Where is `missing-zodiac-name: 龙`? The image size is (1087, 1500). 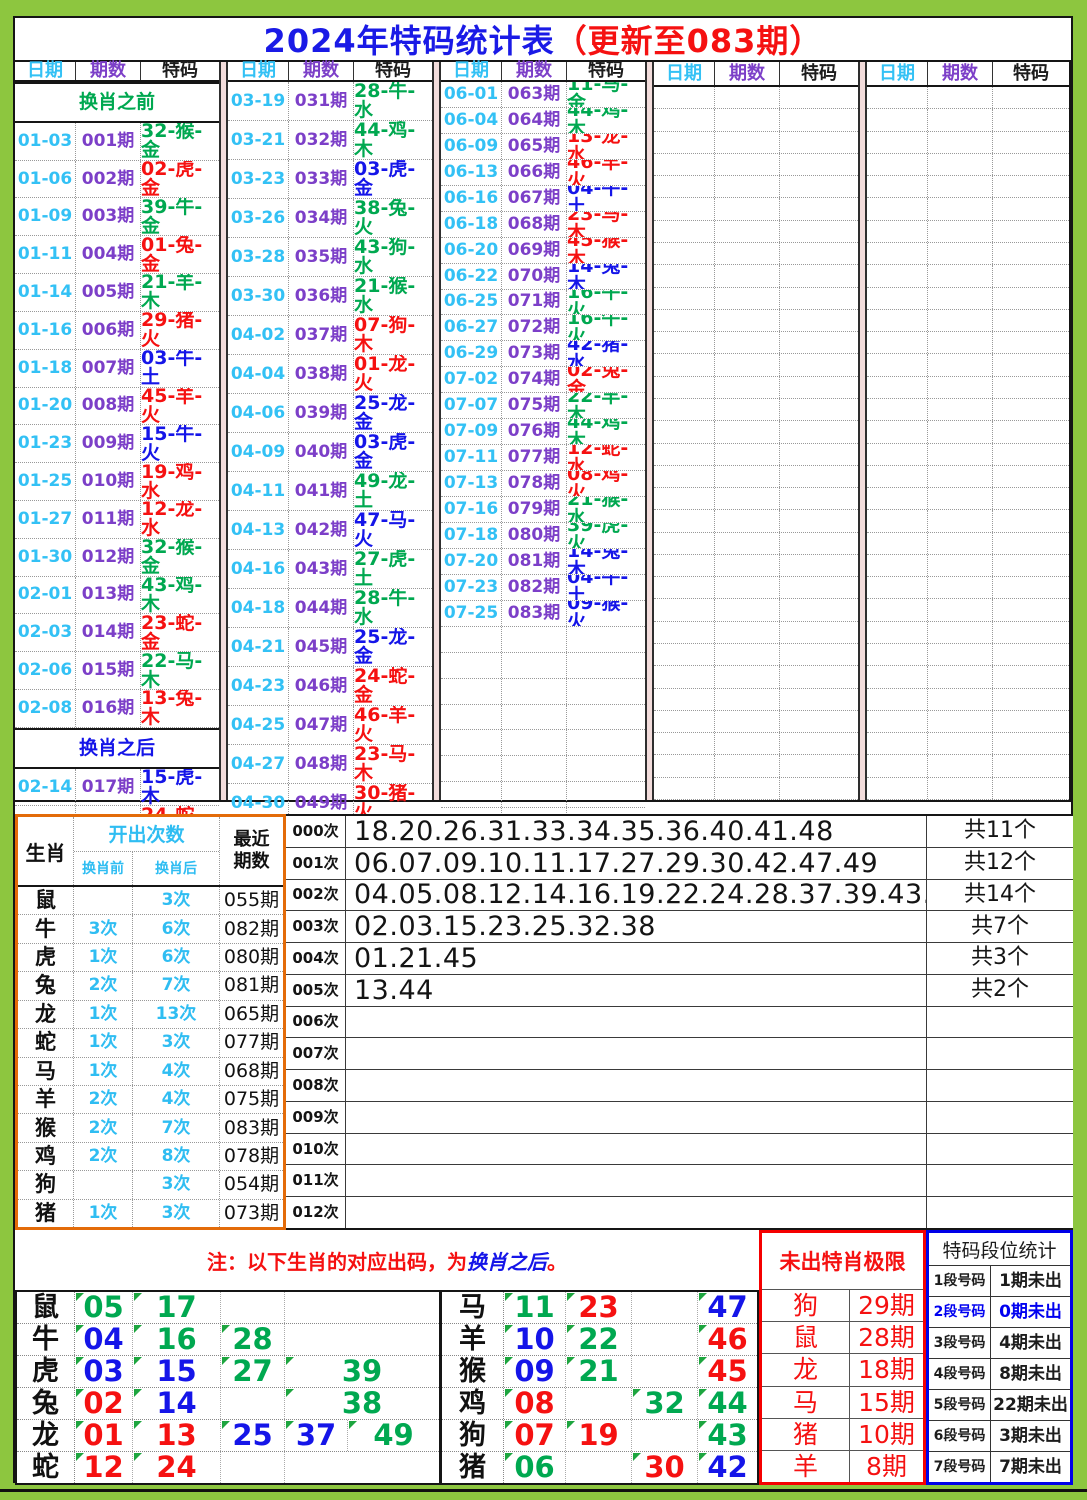 missing-zodiac-name: 龙 is located at coordinates (806, 1370).